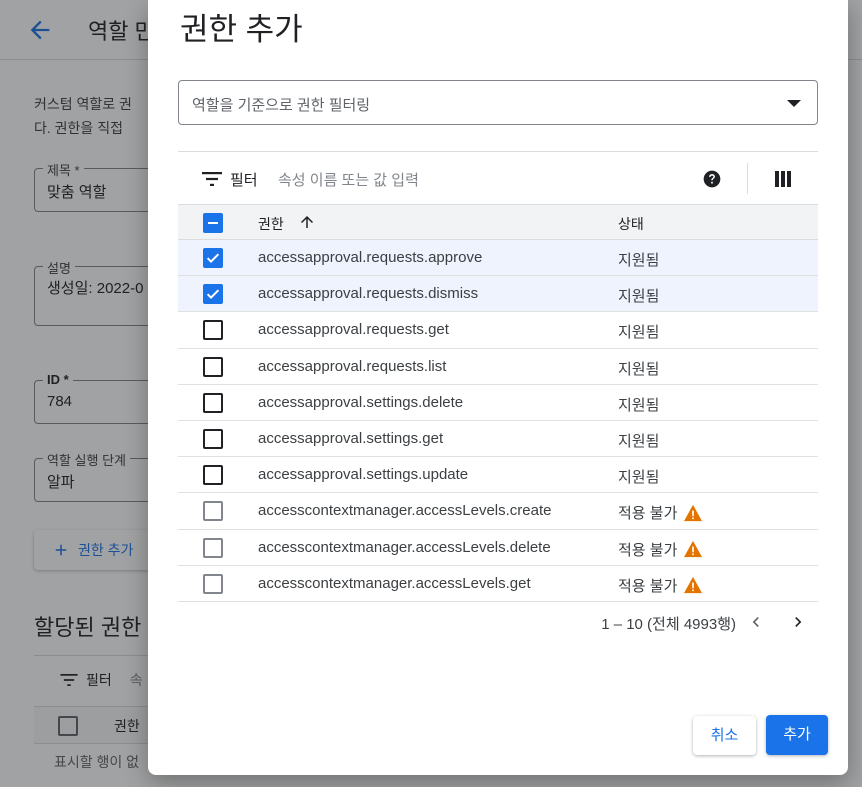 This screenshot has width=862, height=787. Describe the element at coordinates (352, 366) in the screenshot. I see `permission-name: accessapproval.requests.list` at that location.